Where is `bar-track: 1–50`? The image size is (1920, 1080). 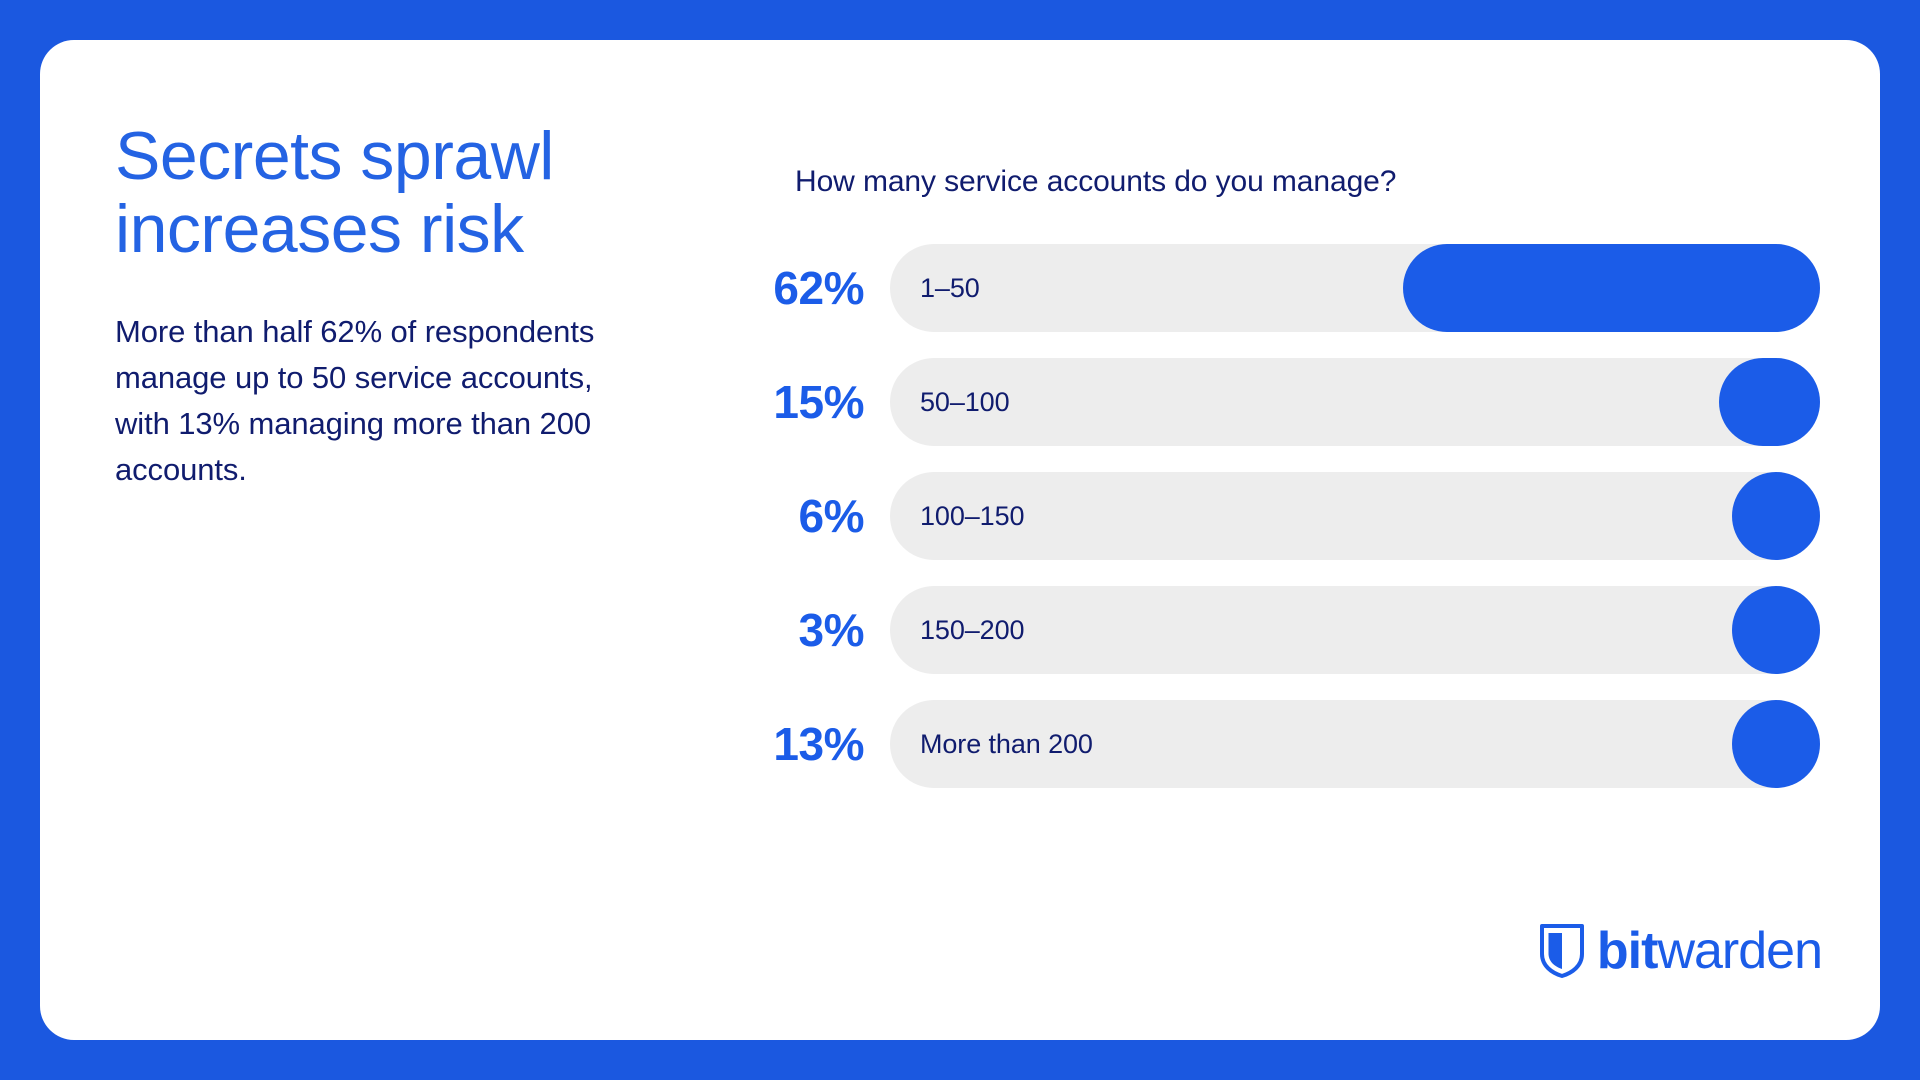
bar-track: 1–50 is located at coordinates (1355, 288).